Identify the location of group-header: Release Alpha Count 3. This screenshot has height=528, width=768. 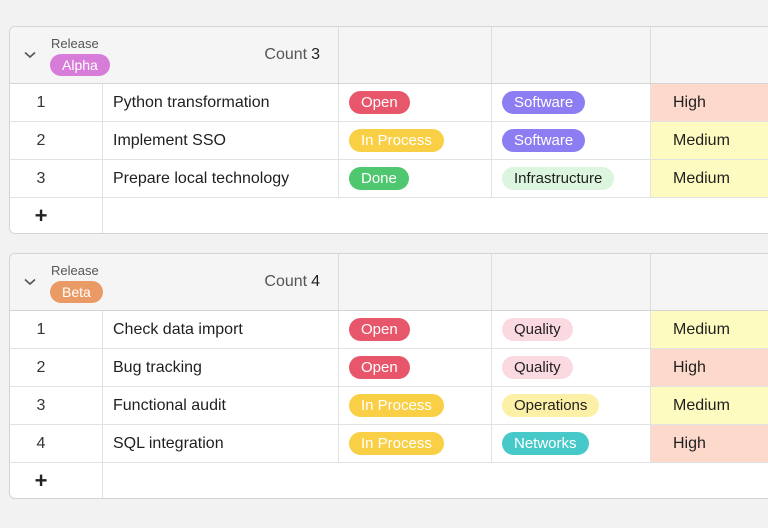
(389, 55).